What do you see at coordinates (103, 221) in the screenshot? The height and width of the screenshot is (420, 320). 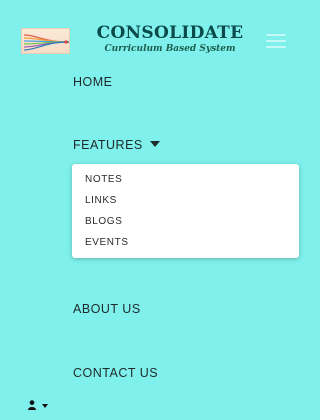 I see `dropdown-item-blogs: BLOGS` at bounding box center [103, 221].